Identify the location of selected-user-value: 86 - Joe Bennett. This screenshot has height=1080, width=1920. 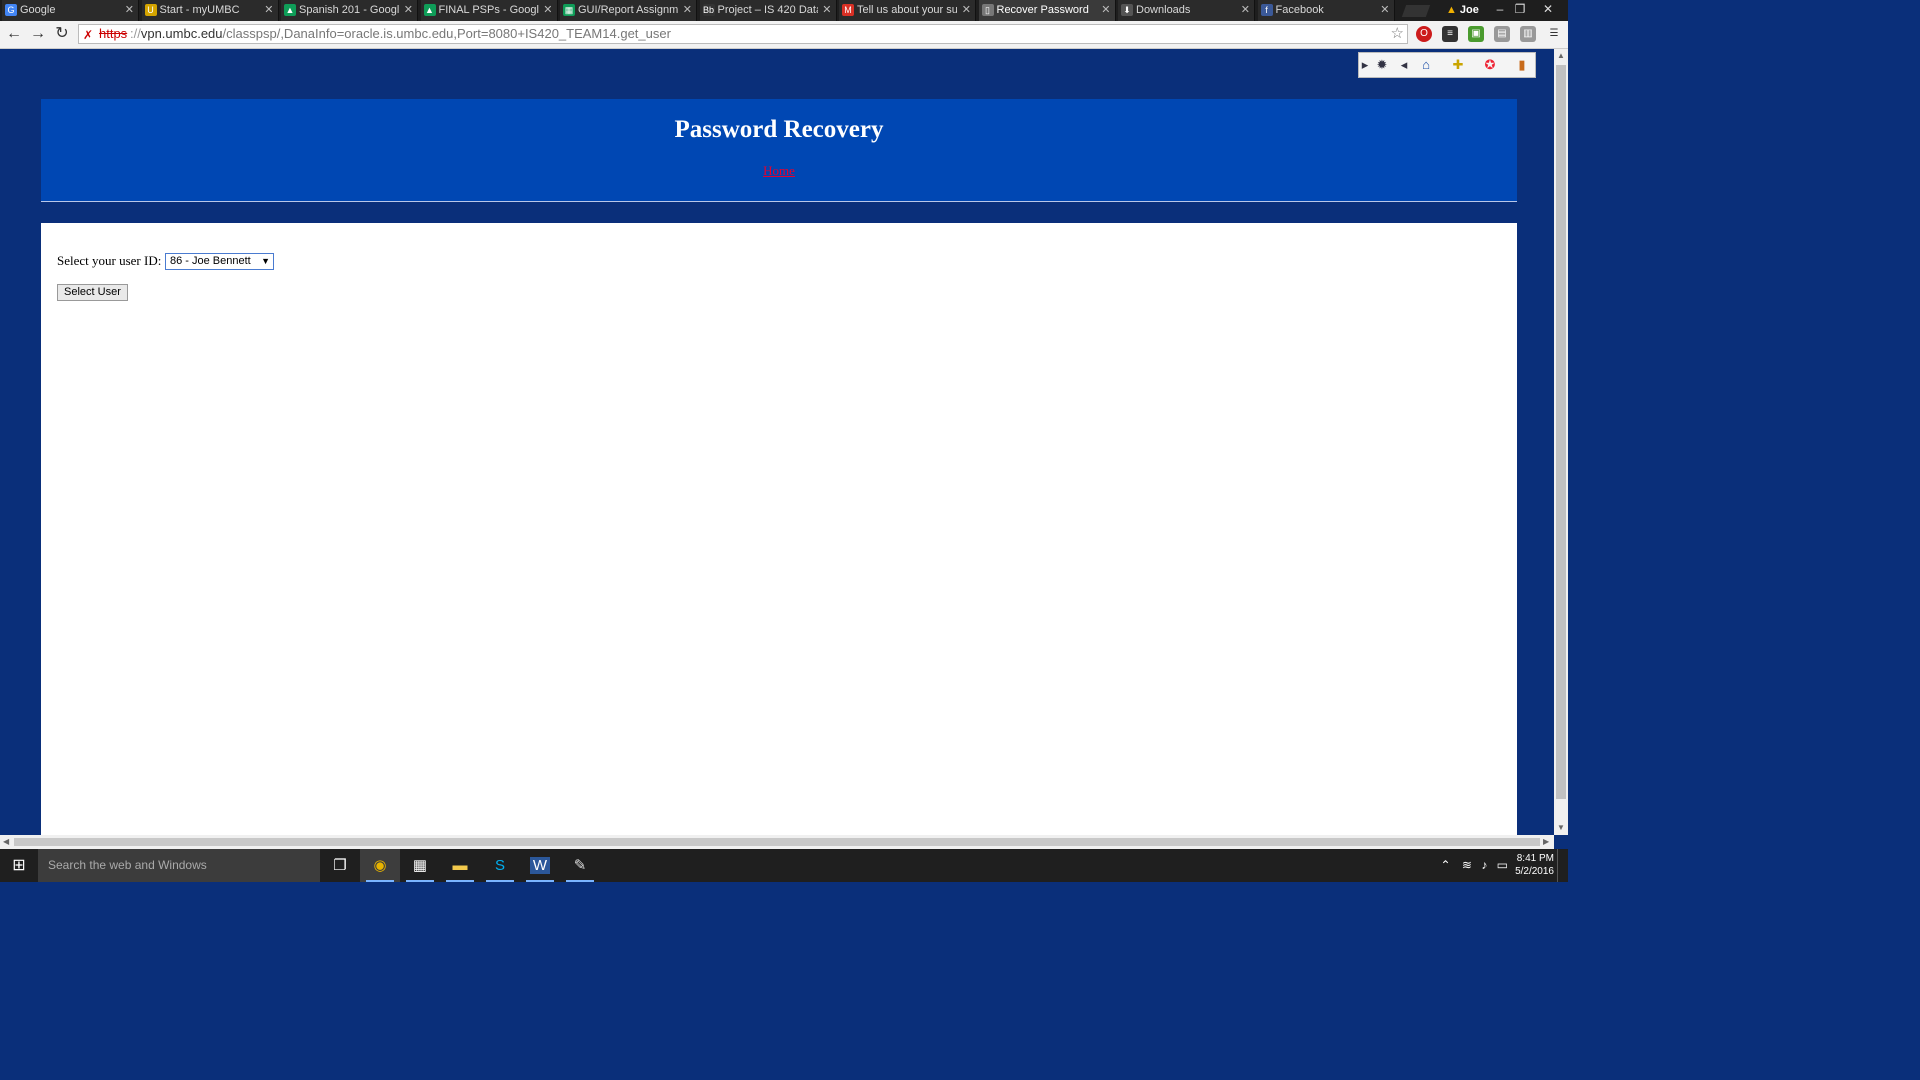
(210, 261).